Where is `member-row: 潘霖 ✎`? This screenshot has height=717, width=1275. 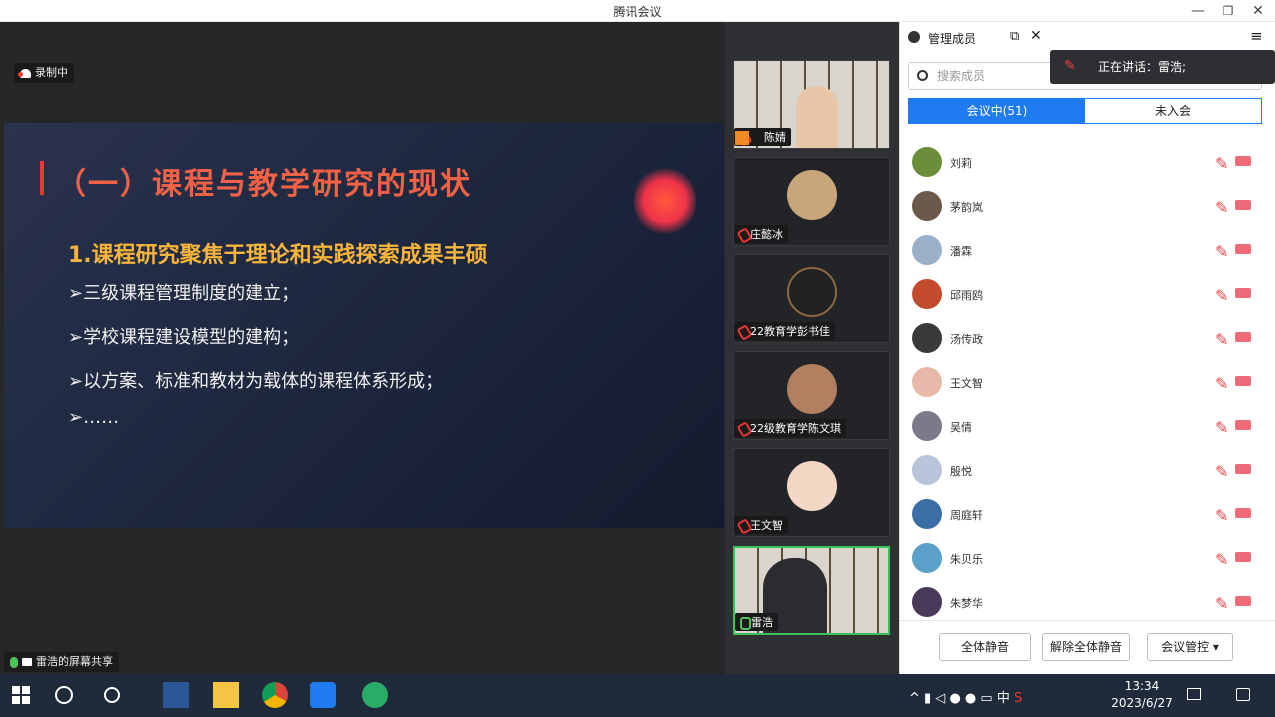
member-row: 潘霖 ✎ is located at coordinates (1088, 252).